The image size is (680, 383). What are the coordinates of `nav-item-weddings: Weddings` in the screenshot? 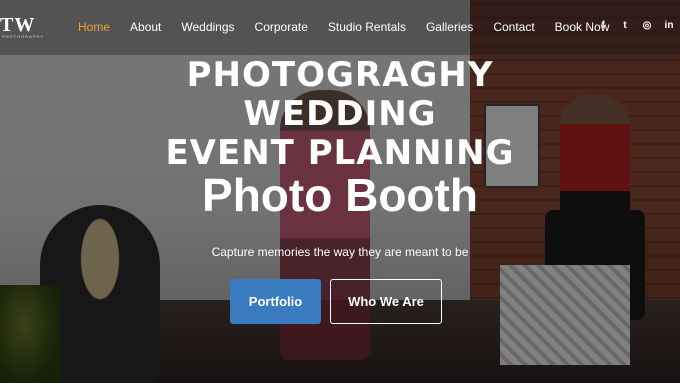 It's located at (207, 27).